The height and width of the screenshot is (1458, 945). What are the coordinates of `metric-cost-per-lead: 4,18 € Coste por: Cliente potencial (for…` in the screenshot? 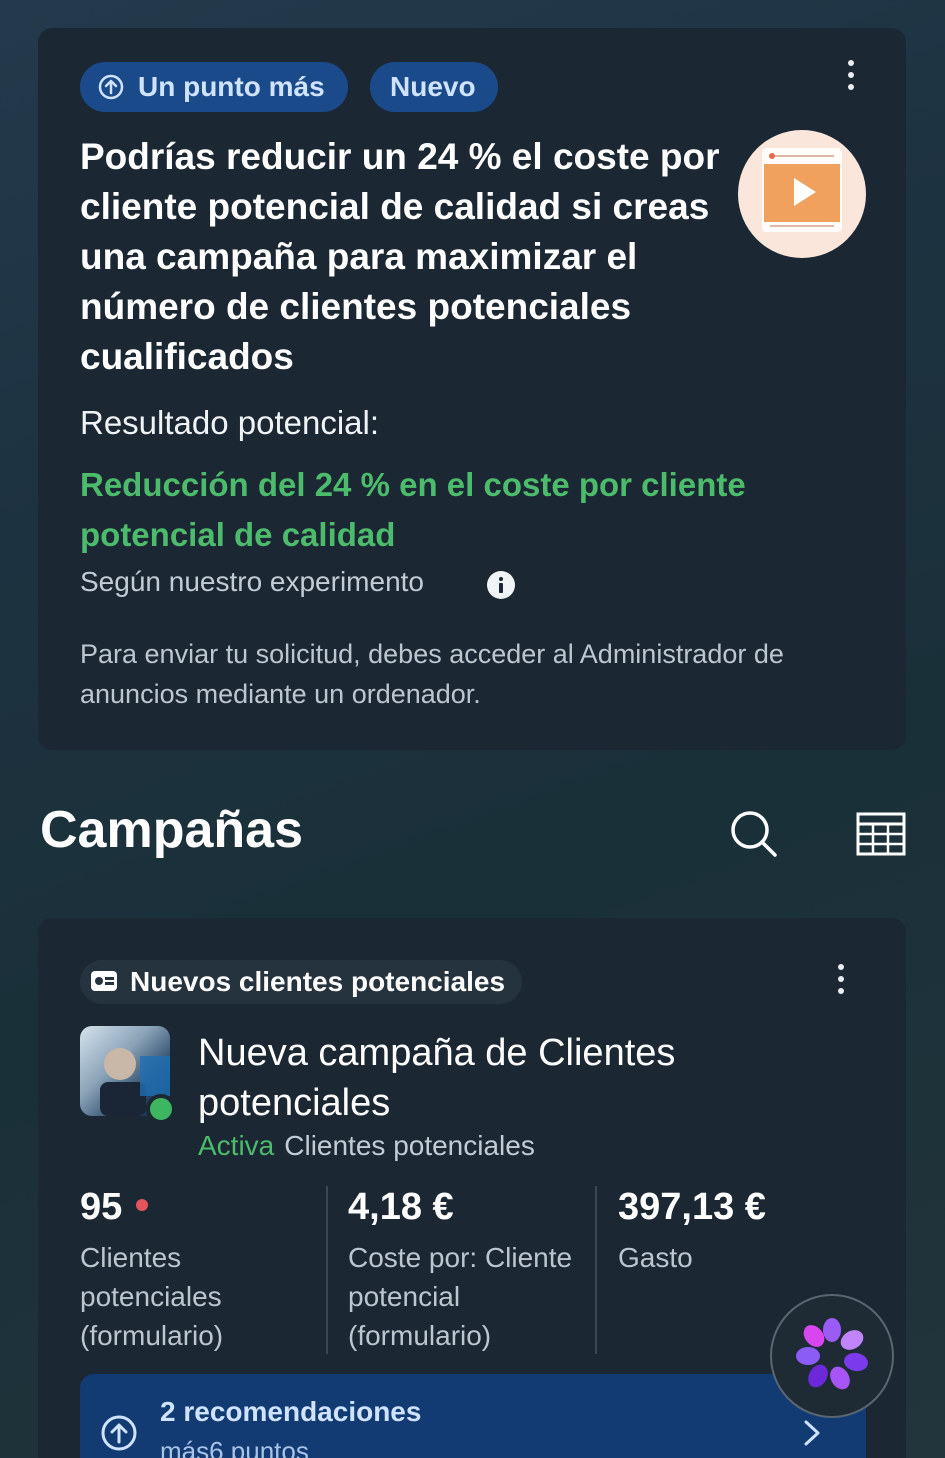 It's located at (468, 1270).